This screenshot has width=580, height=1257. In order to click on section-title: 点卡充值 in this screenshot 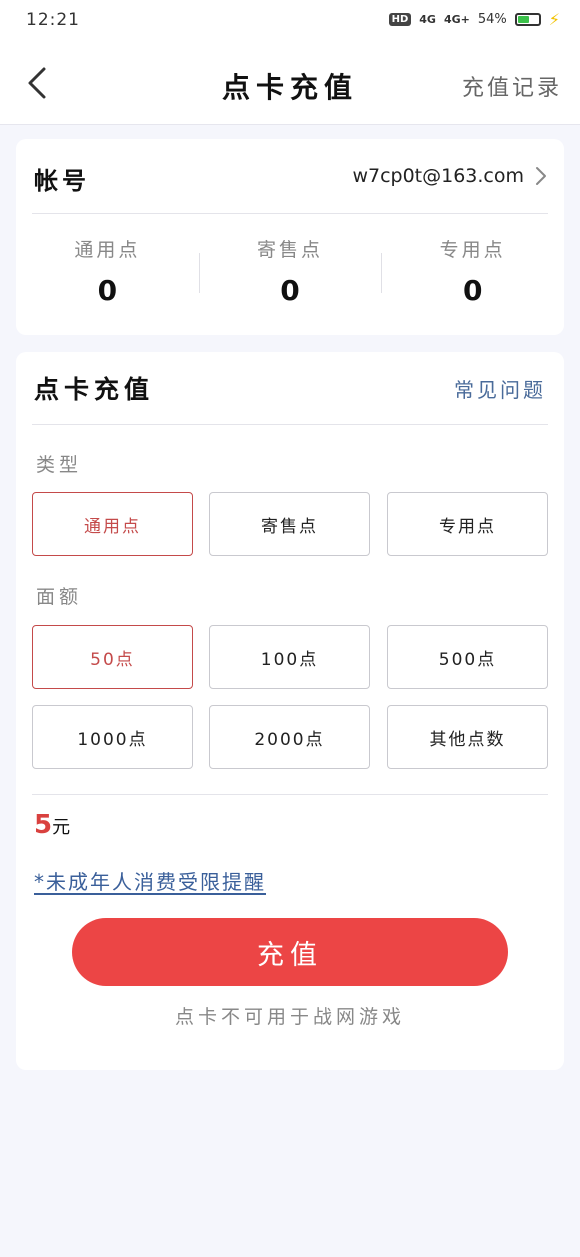, I will do `click(94, 389)`.